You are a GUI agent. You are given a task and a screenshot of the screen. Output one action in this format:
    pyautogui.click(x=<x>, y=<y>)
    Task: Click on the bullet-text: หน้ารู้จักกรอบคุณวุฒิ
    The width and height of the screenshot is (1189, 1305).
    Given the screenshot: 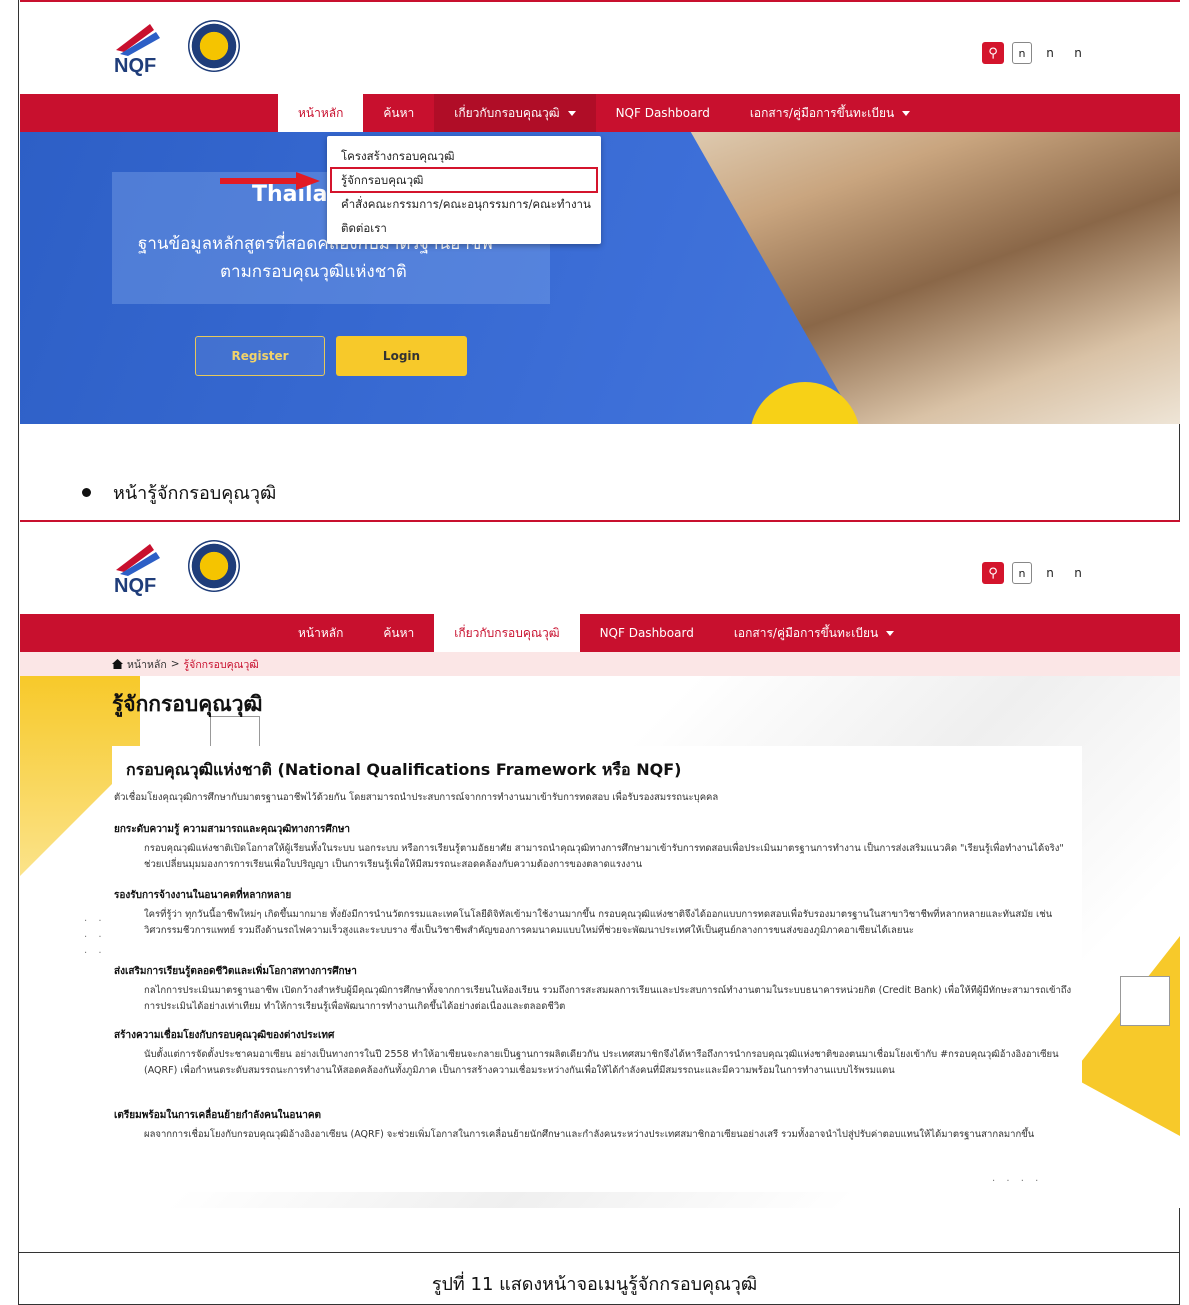 What is the action you would take?
    pyautogui.click(x=195, y=493)
    